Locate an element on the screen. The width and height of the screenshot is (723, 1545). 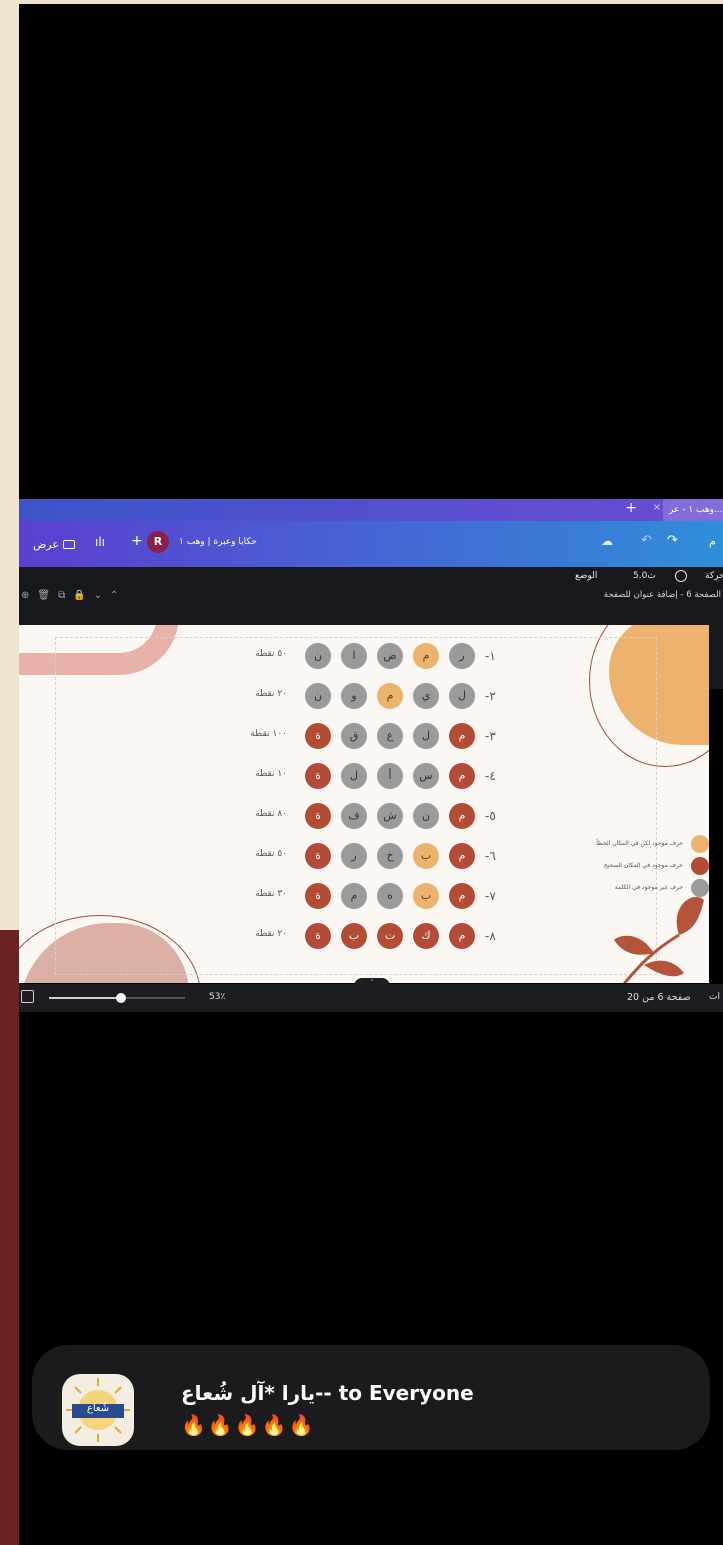
grid-row: ٢٠ نقطة ل ي م و ن -٢ is located at coordinates (374, 696).